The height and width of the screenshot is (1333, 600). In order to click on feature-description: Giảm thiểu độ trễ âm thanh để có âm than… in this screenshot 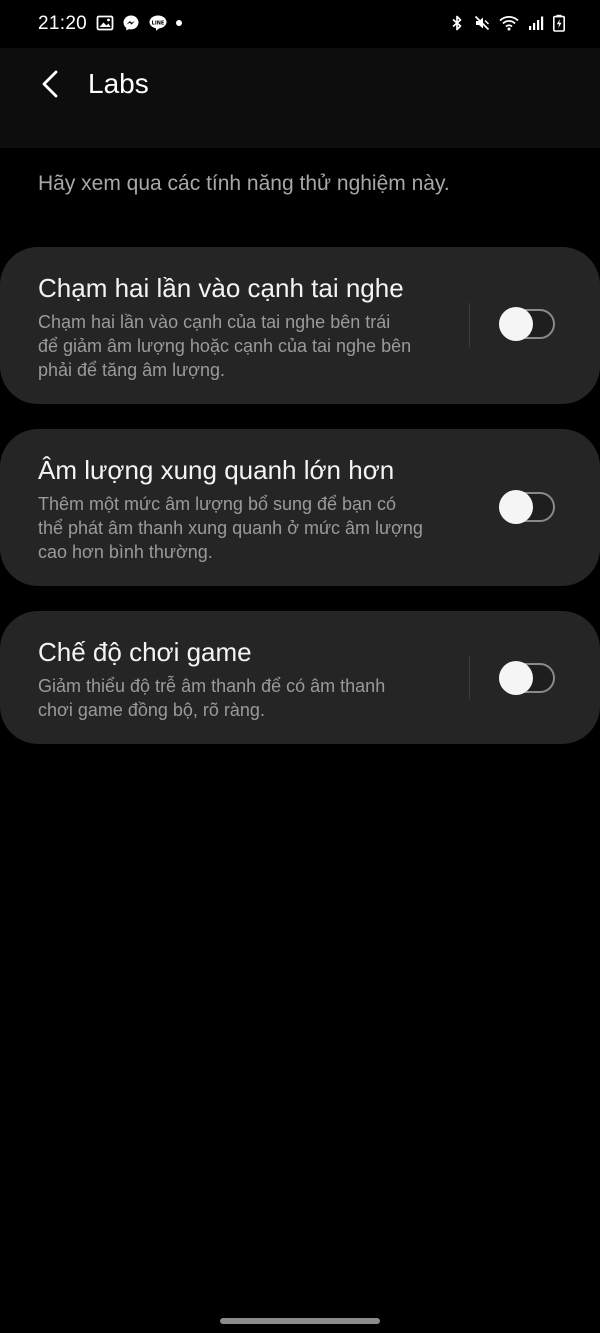, I will do `click(253, 698)`.